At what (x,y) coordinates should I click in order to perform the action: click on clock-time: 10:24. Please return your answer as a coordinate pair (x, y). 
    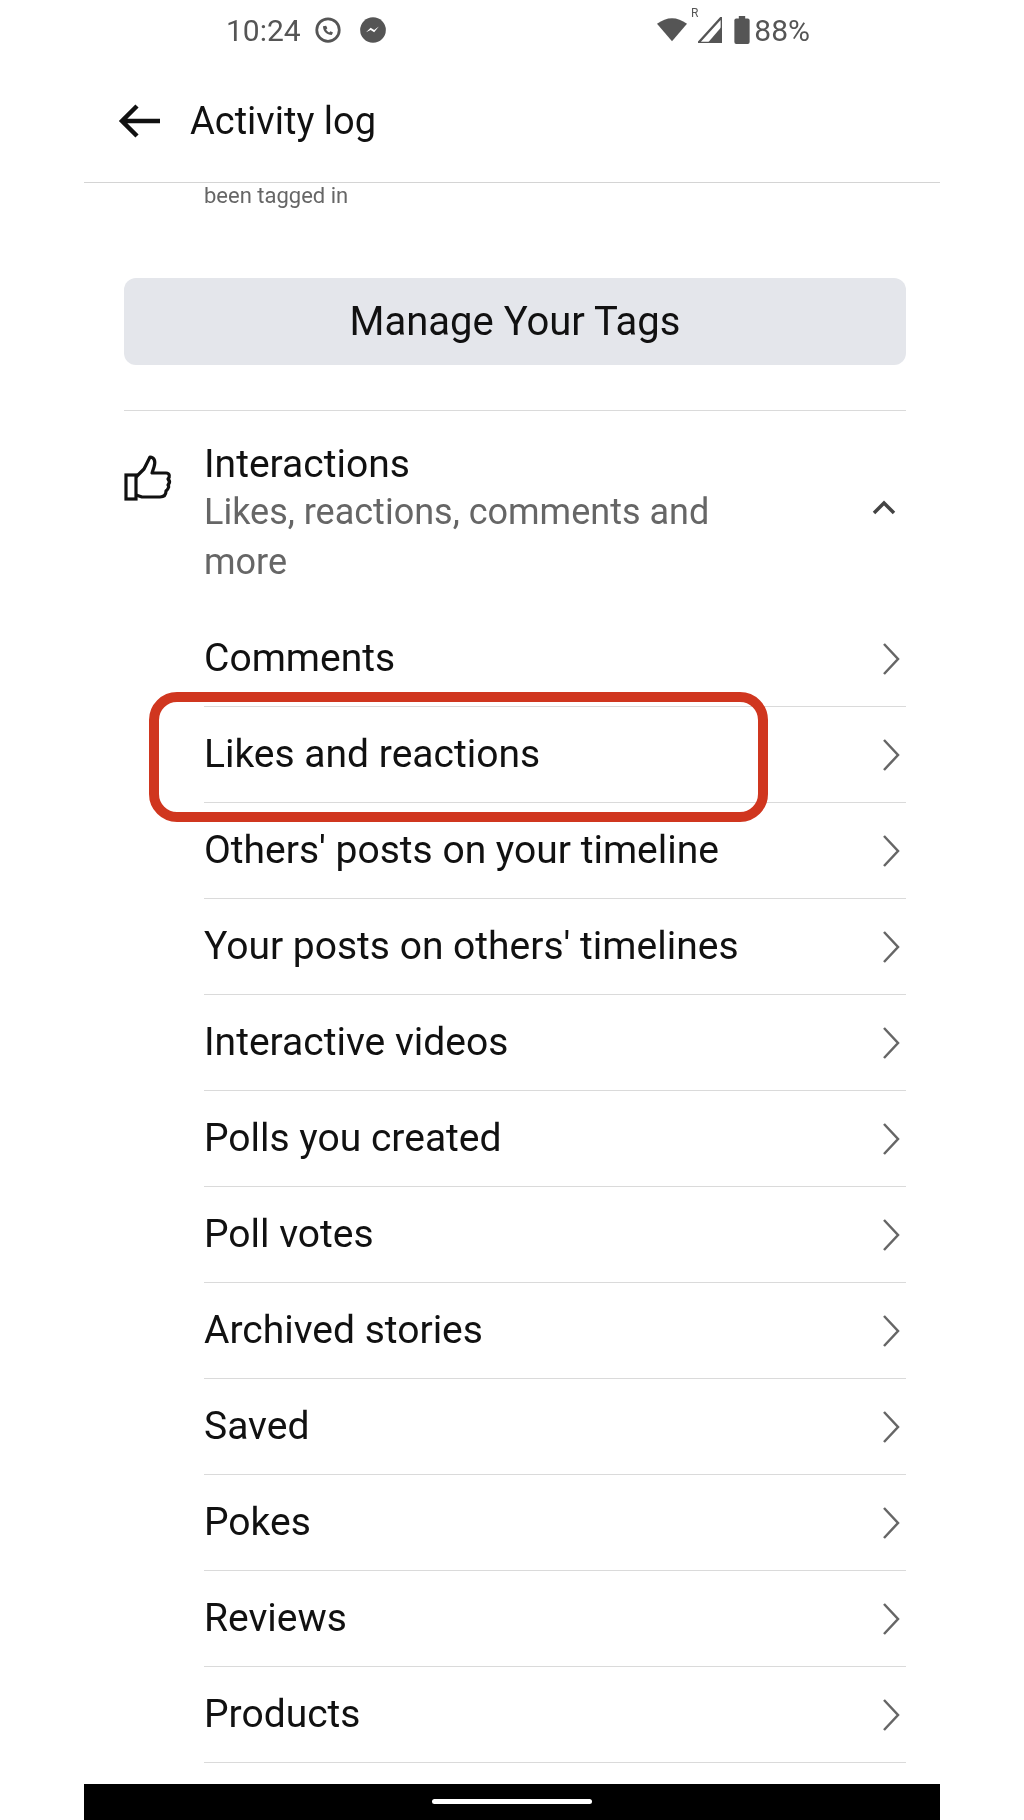
    Looking at the image, I should click on (263, 30).